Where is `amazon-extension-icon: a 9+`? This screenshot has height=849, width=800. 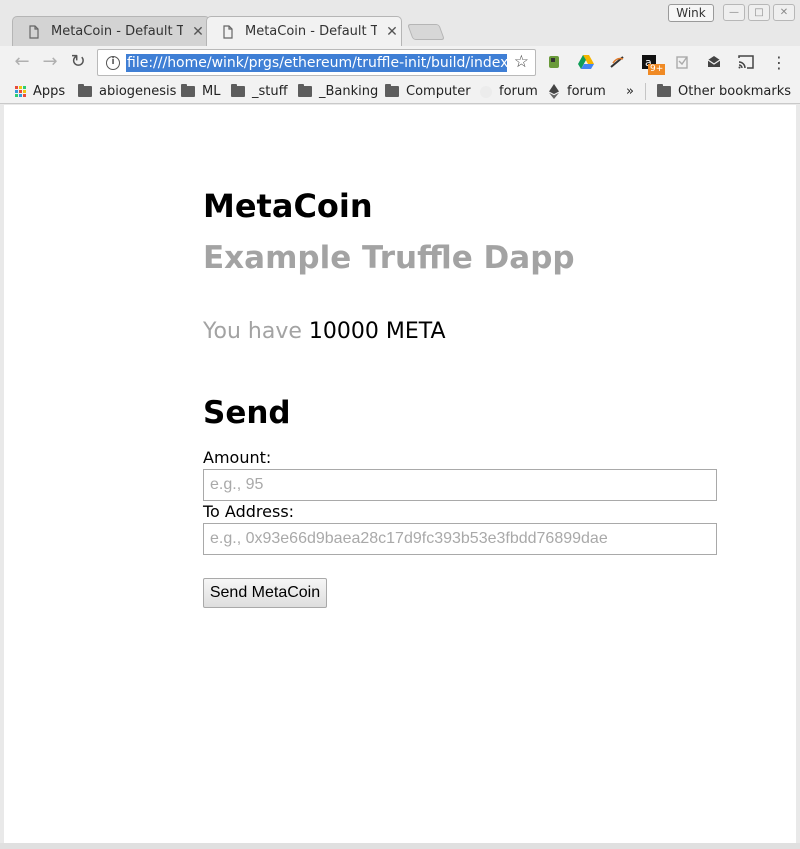
amazon-extension-icon: a 9+ is located at coordinates (653, 64).